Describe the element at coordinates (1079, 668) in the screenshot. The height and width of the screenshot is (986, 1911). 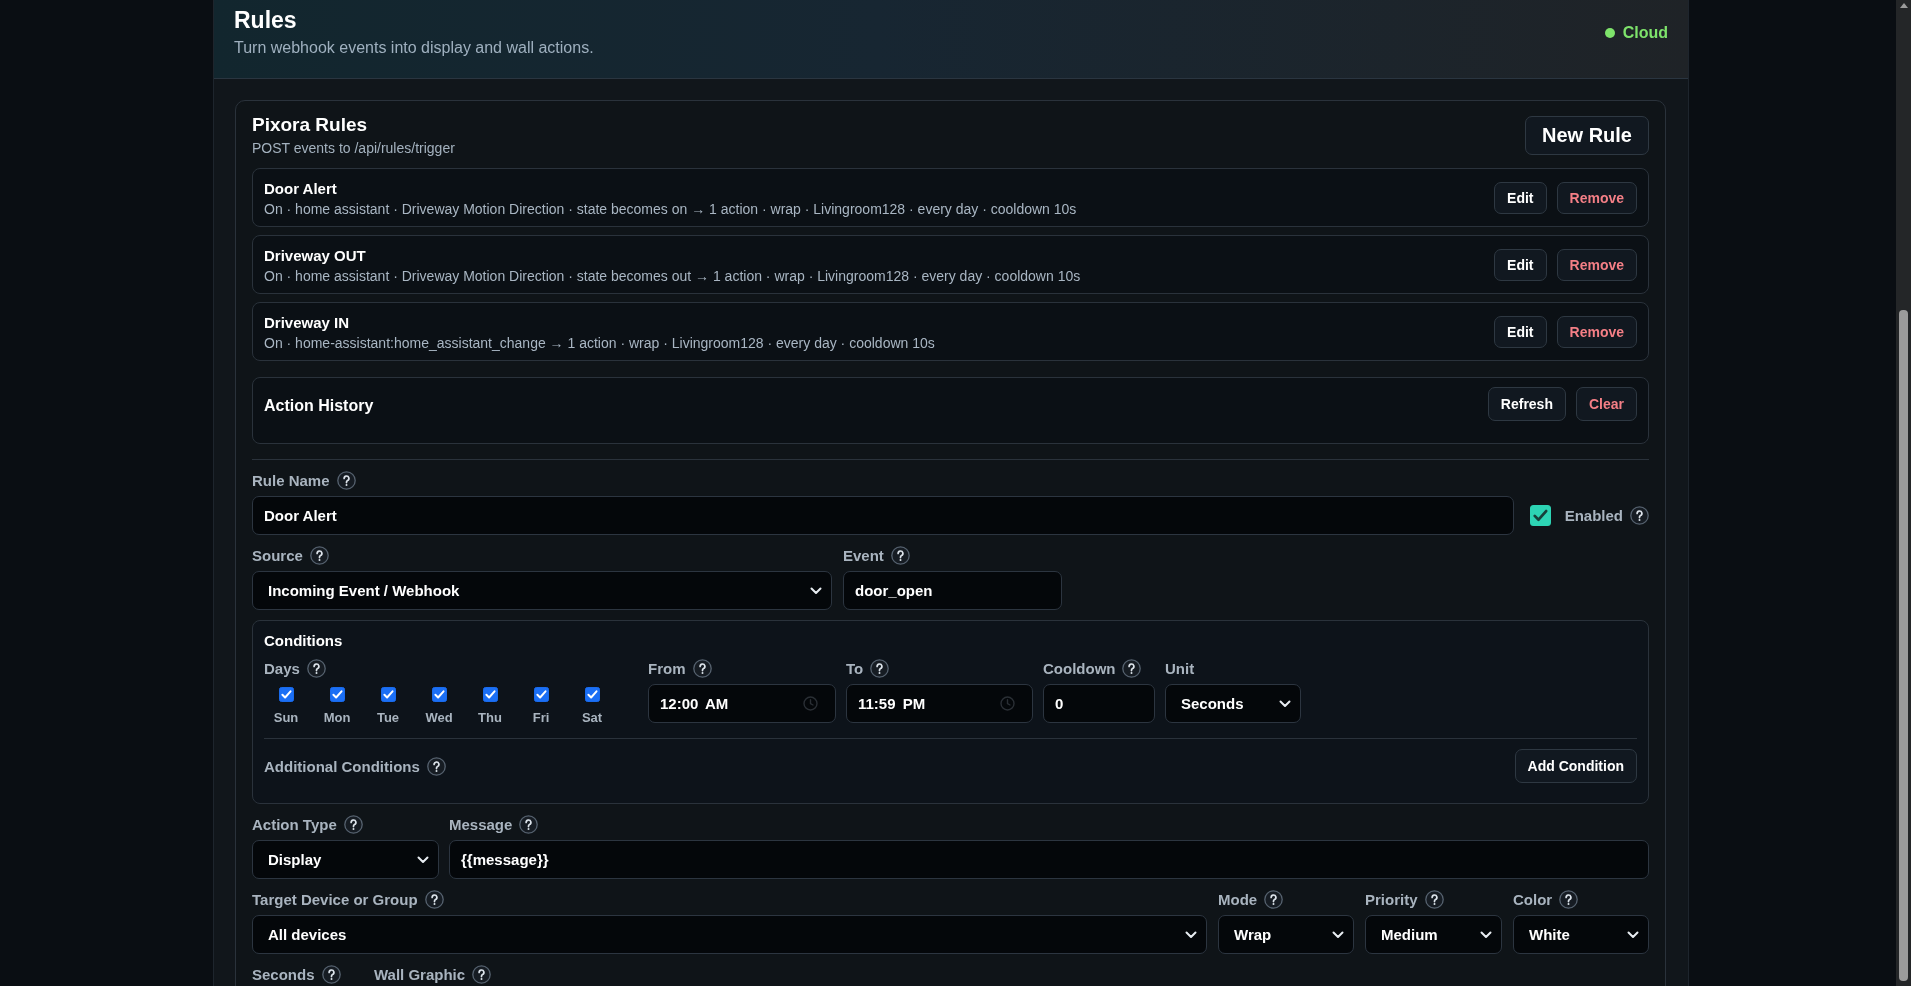
I see `cooldown-label: Cooldown` at that location.